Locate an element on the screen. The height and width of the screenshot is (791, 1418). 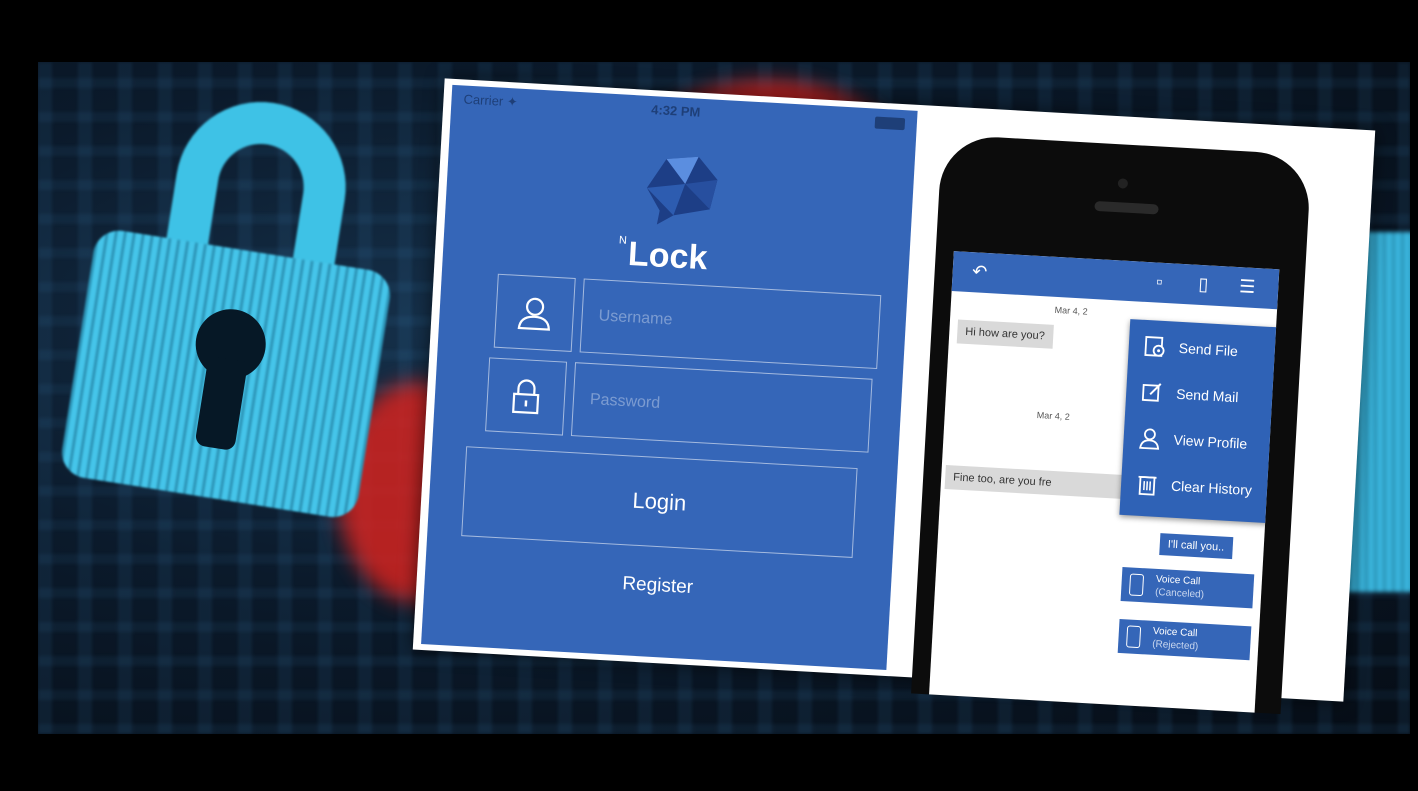
camera-icon is located at coordinates (1123, 183).